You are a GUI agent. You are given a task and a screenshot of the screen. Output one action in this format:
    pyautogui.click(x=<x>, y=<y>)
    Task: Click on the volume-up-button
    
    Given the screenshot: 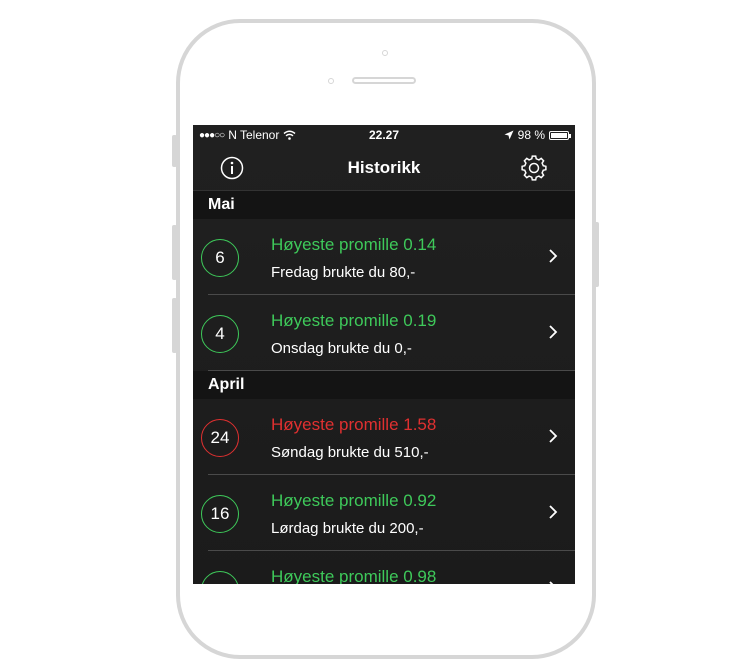 What is the action you would take?
    pyautogui.click(x=174, y=252)
    